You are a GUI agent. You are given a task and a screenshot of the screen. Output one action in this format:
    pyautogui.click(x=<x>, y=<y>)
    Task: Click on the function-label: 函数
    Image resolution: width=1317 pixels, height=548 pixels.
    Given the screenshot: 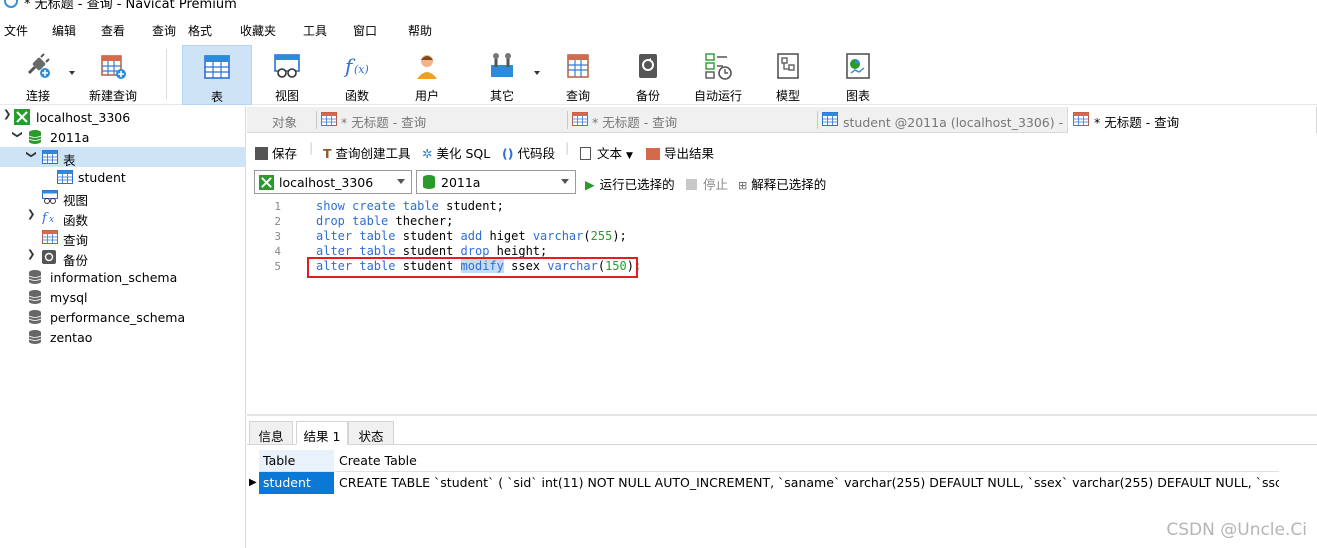 What is the action you would take?
    pyautogui.click(x=356, y=96)
    